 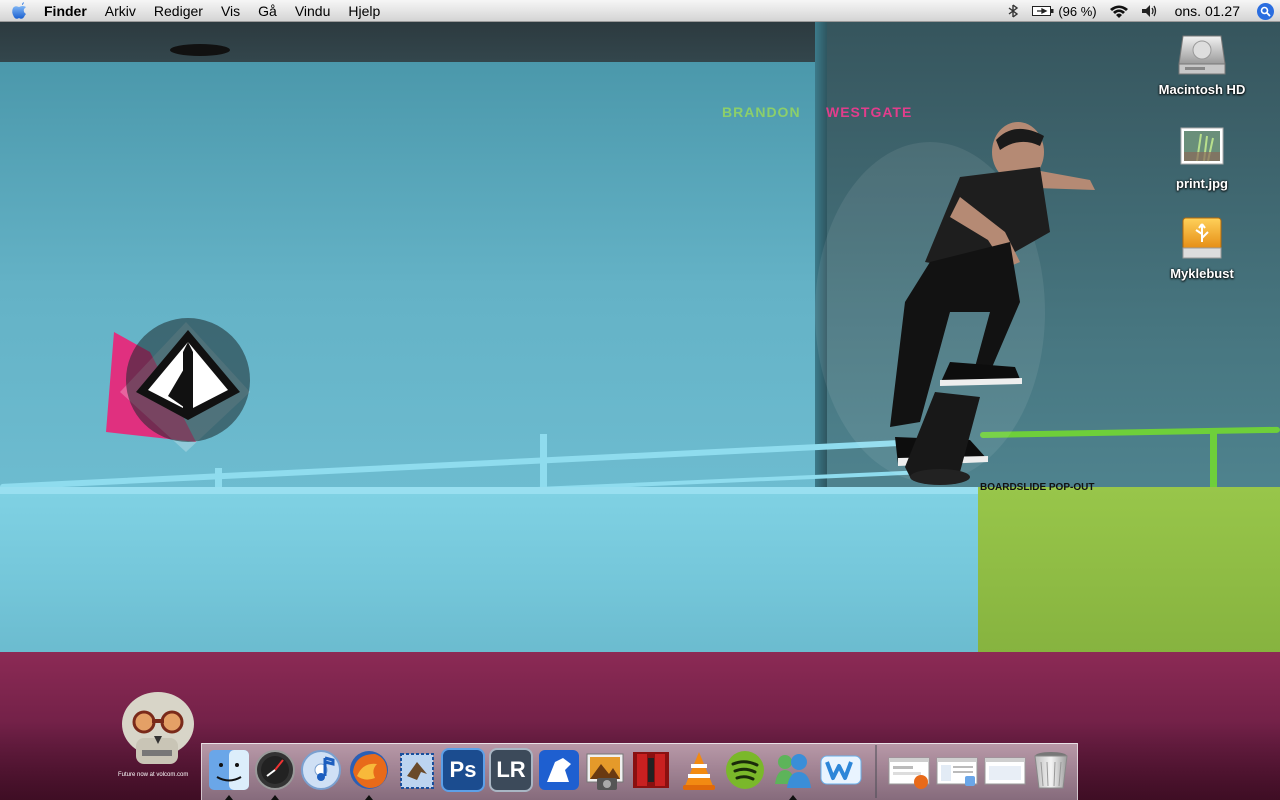 I want to click on dock-growl, so click(x=559, y=770).